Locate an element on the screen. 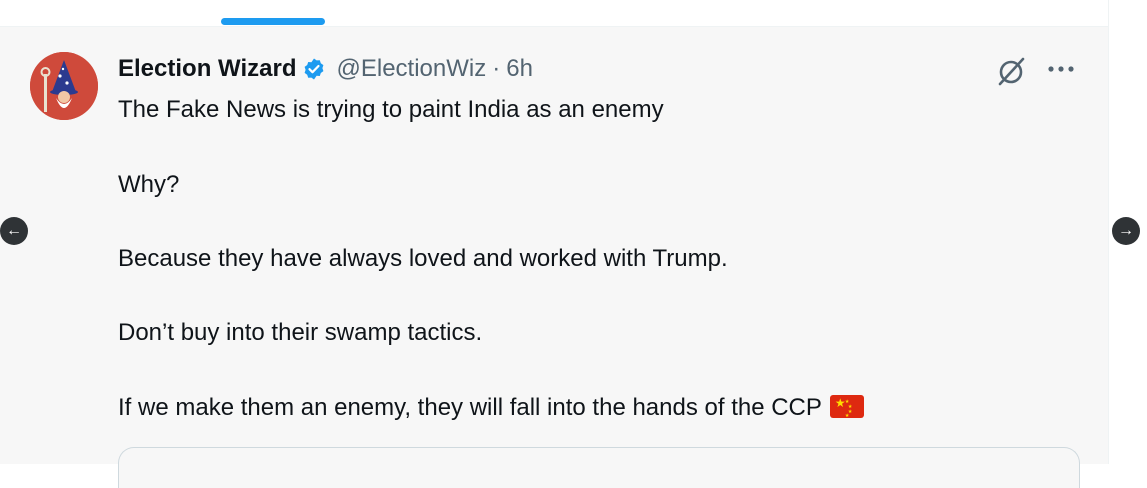 The height and width of the screenshot is (488, 1147). wizard-avatar-icon is located at coordinates (64, 86).